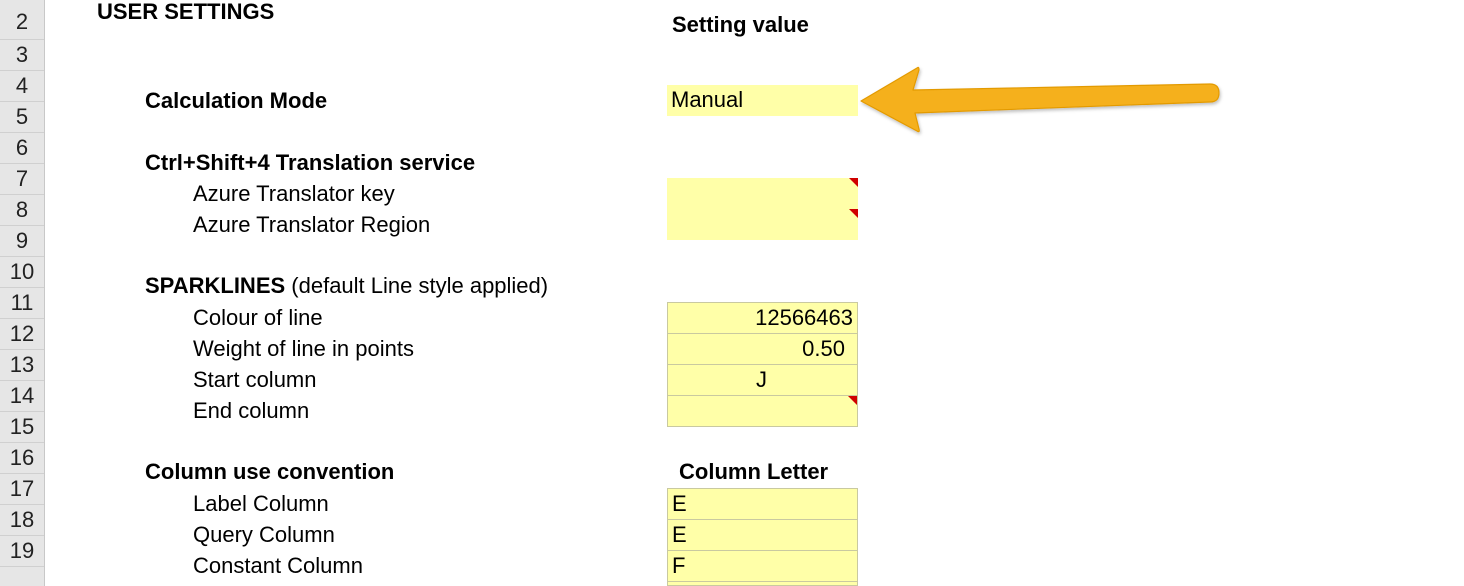 Image resolution: width=1464 pixels, height=586 pixels. What do you see at coordinates (261, 503) in the screenshot?
I see `label-column-label: Label Column` at bounding box center [261, 503].